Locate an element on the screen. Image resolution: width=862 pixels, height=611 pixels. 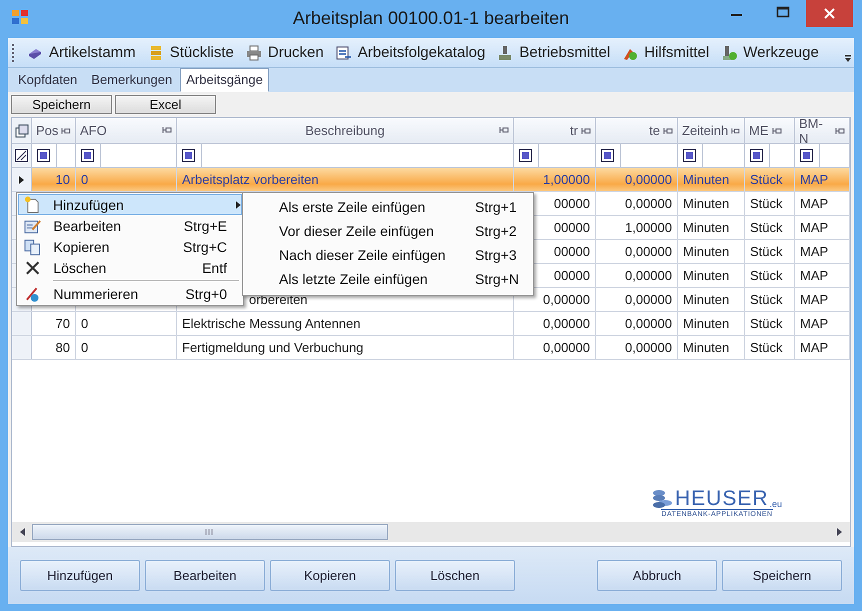
horizontal-scrollbar is located at coordinates (431, 532).